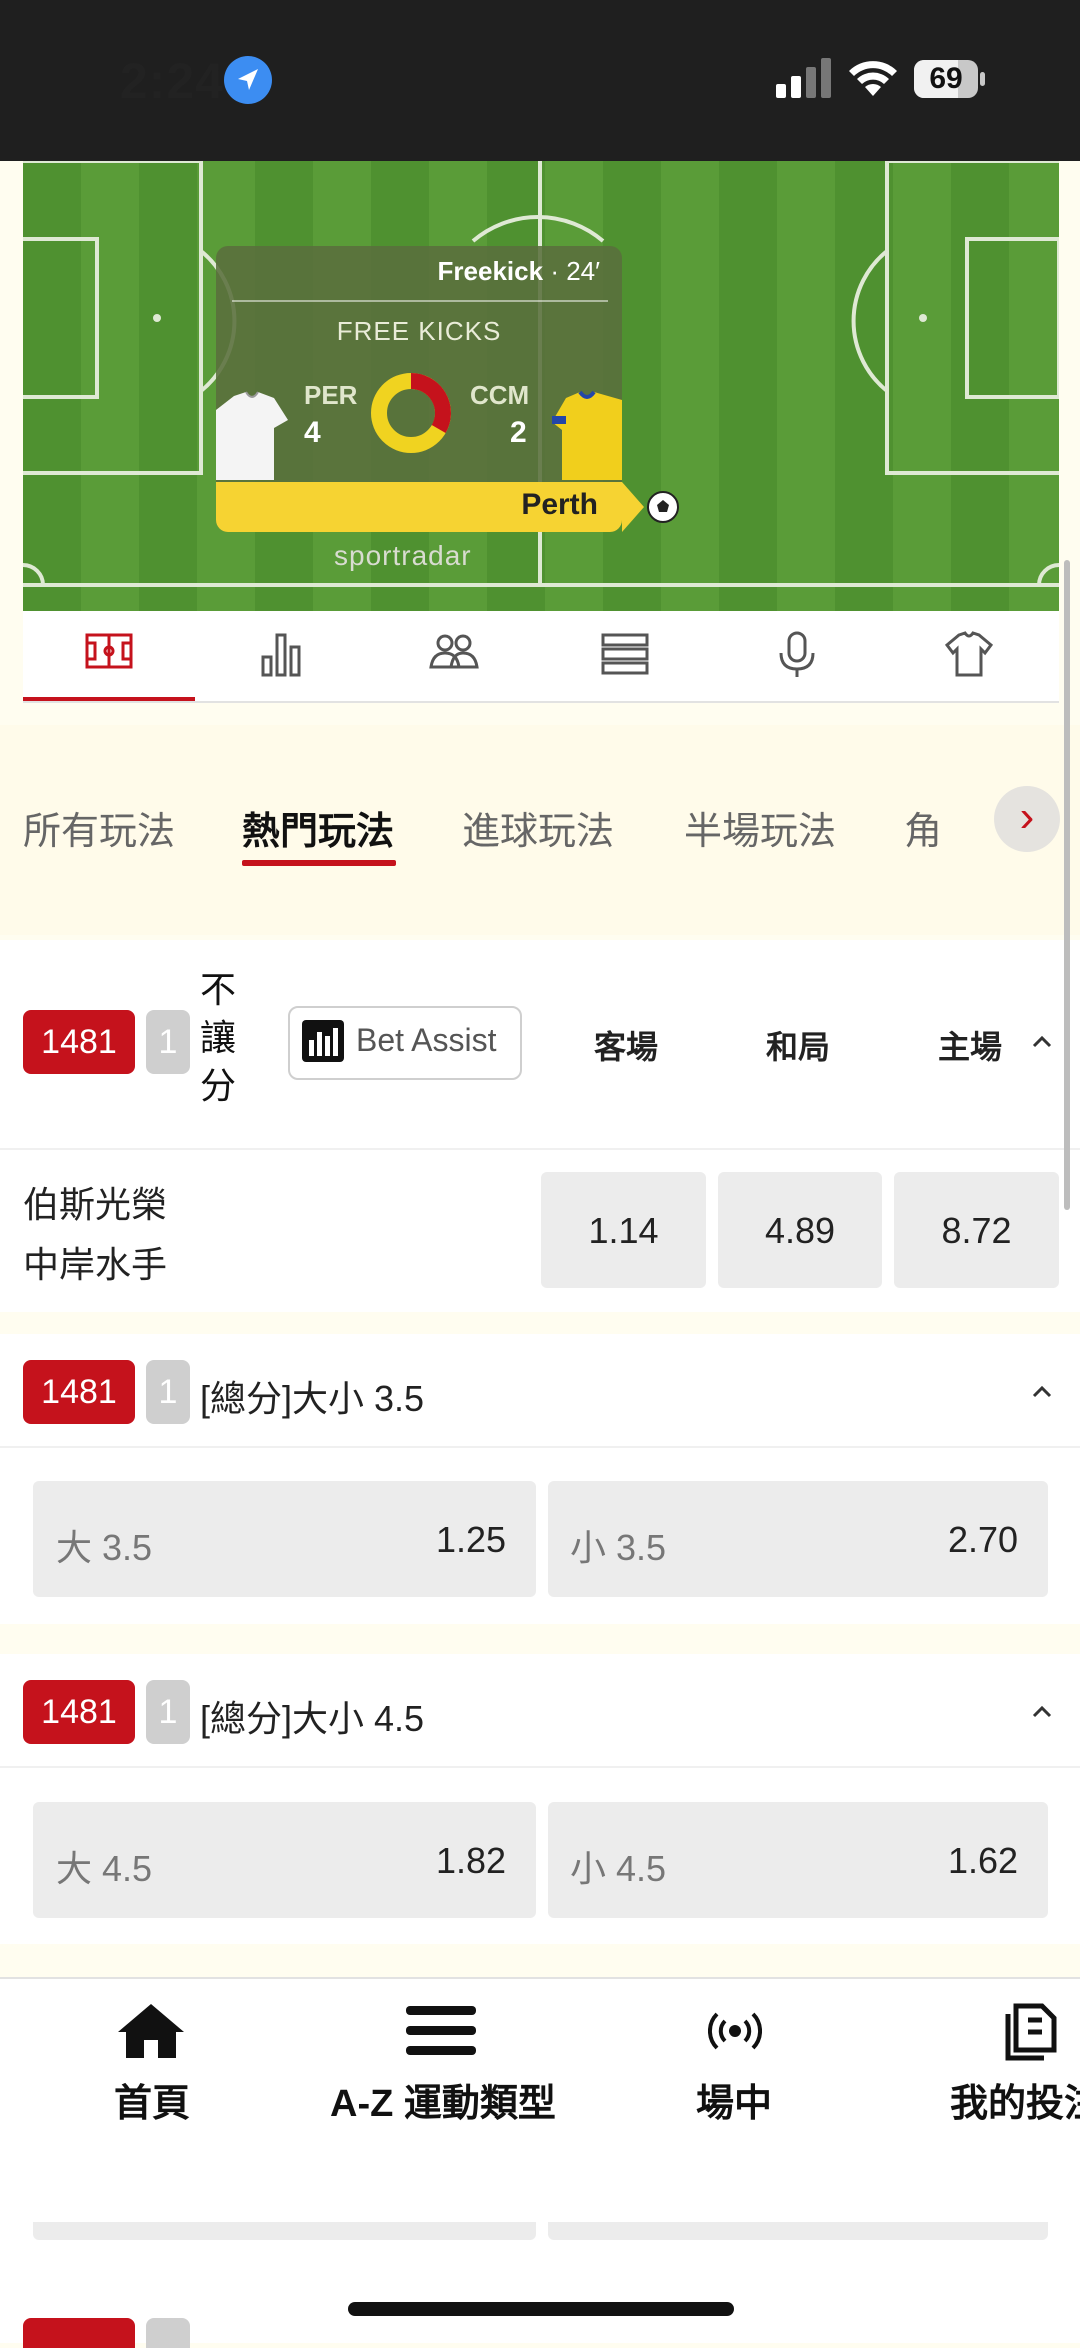 This screenshot has height=2348, width=1080. I want to click on under-odds: 2.70, so click(983, 1539).